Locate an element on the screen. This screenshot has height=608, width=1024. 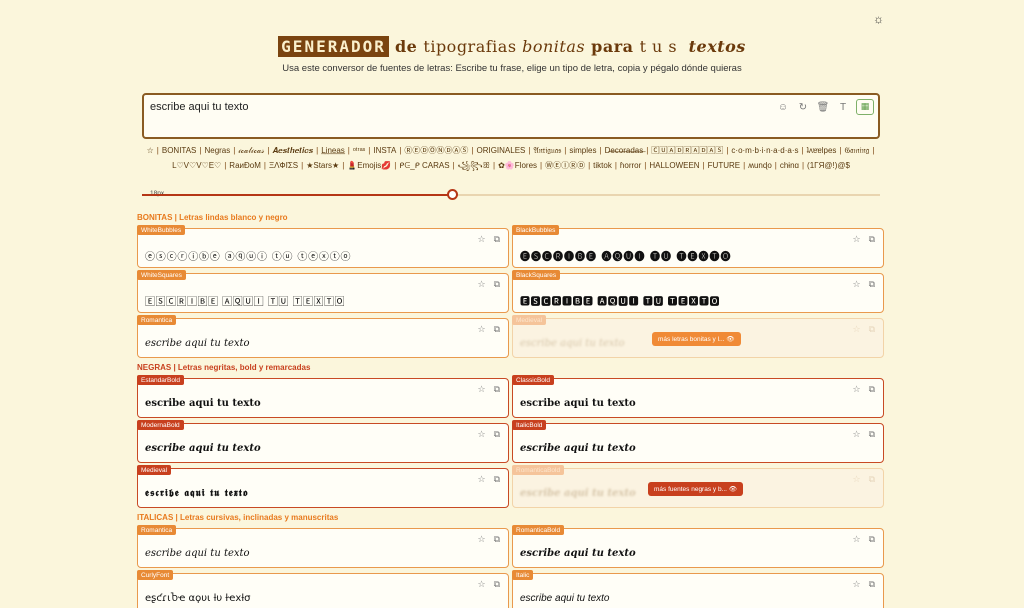
font-size-slider: 18px is located at coordinates (511, 195).